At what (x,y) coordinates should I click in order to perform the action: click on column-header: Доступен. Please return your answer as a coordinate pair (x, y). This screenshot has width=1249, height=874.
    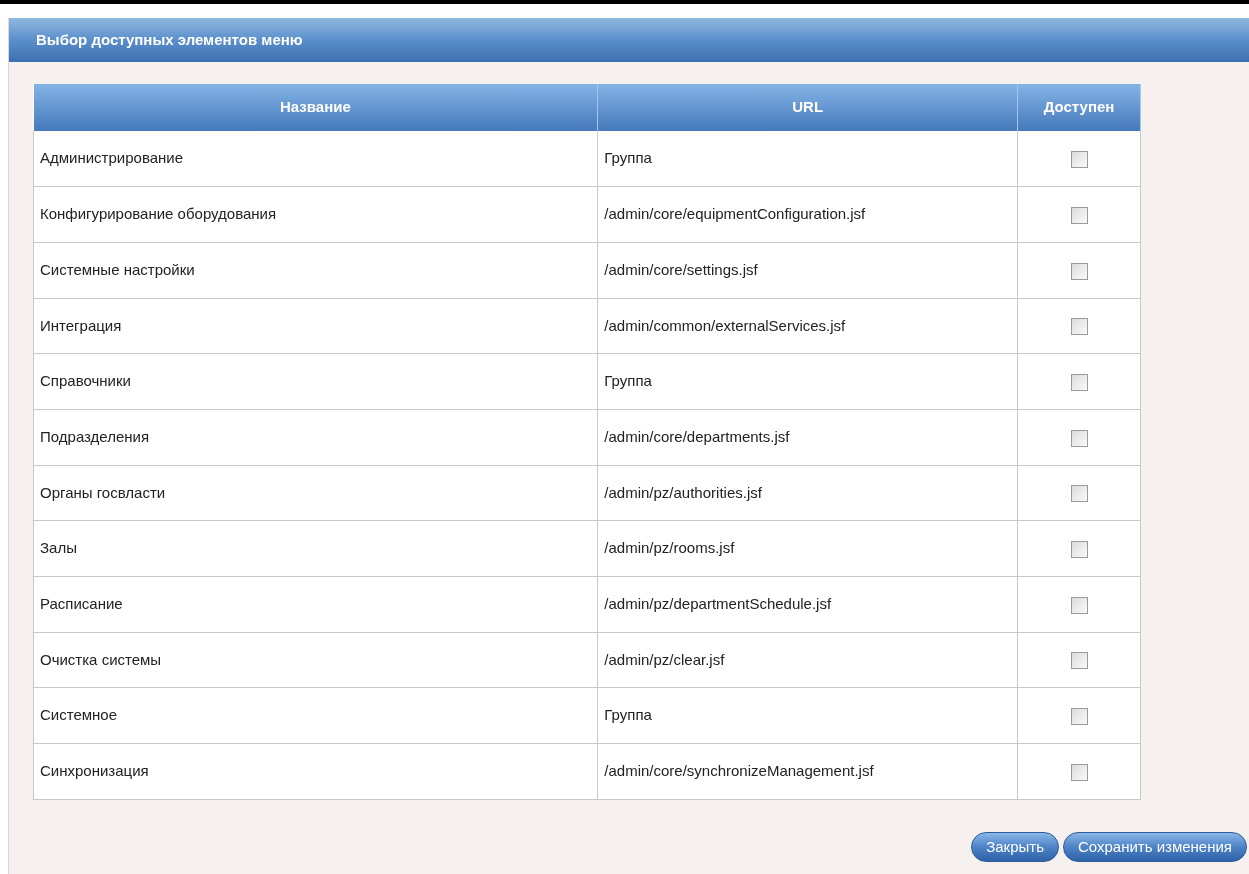
    Looking at the image, I should click on (1079, 107).